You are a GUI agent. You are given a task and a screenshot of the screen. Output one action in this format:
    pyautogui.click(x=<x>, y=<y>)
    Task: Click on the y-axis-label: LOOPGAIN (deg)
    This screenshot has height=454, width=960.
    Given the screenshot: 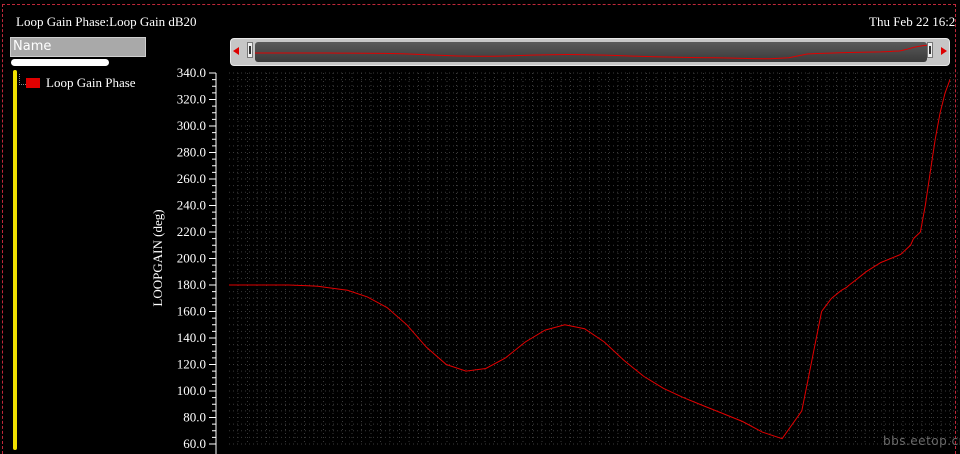 What is the action you would take?
    pyautogui.click(x=157, y=257)
    